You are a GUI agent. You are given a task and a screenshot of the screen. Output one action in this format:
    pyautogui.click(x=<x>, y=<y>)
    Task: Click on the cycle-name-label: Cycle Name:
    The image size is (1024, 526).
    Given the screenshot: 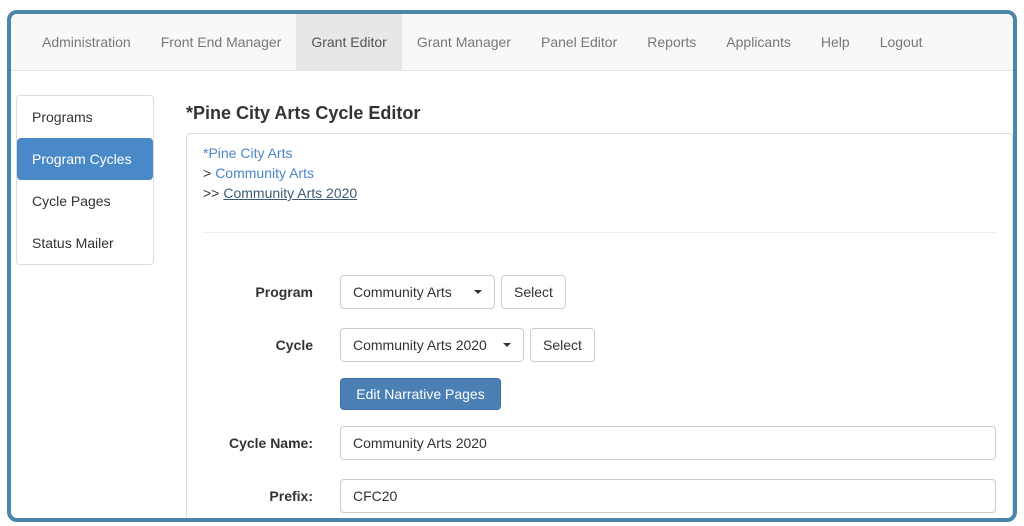 What is the action you would take?
    pyautogui.click(x=270, y=443)
    